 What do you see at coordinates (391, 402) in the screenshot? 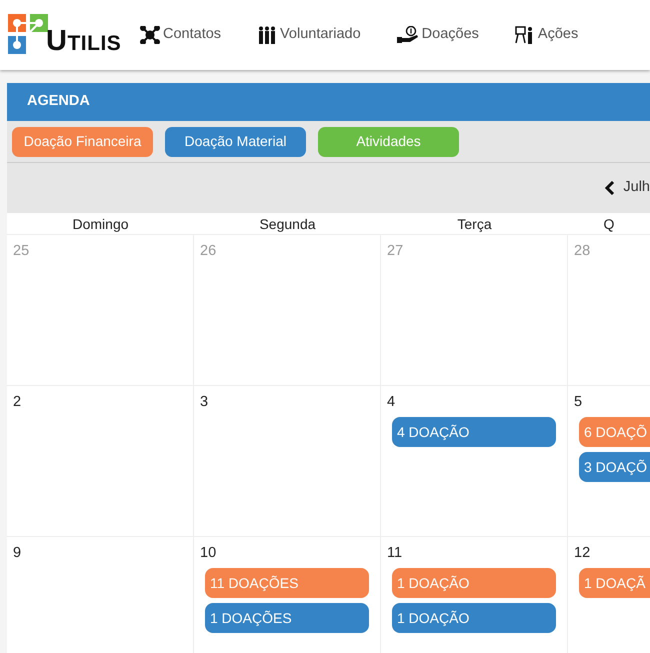
I see `day-number: 4` at bounding box center [391, 402].